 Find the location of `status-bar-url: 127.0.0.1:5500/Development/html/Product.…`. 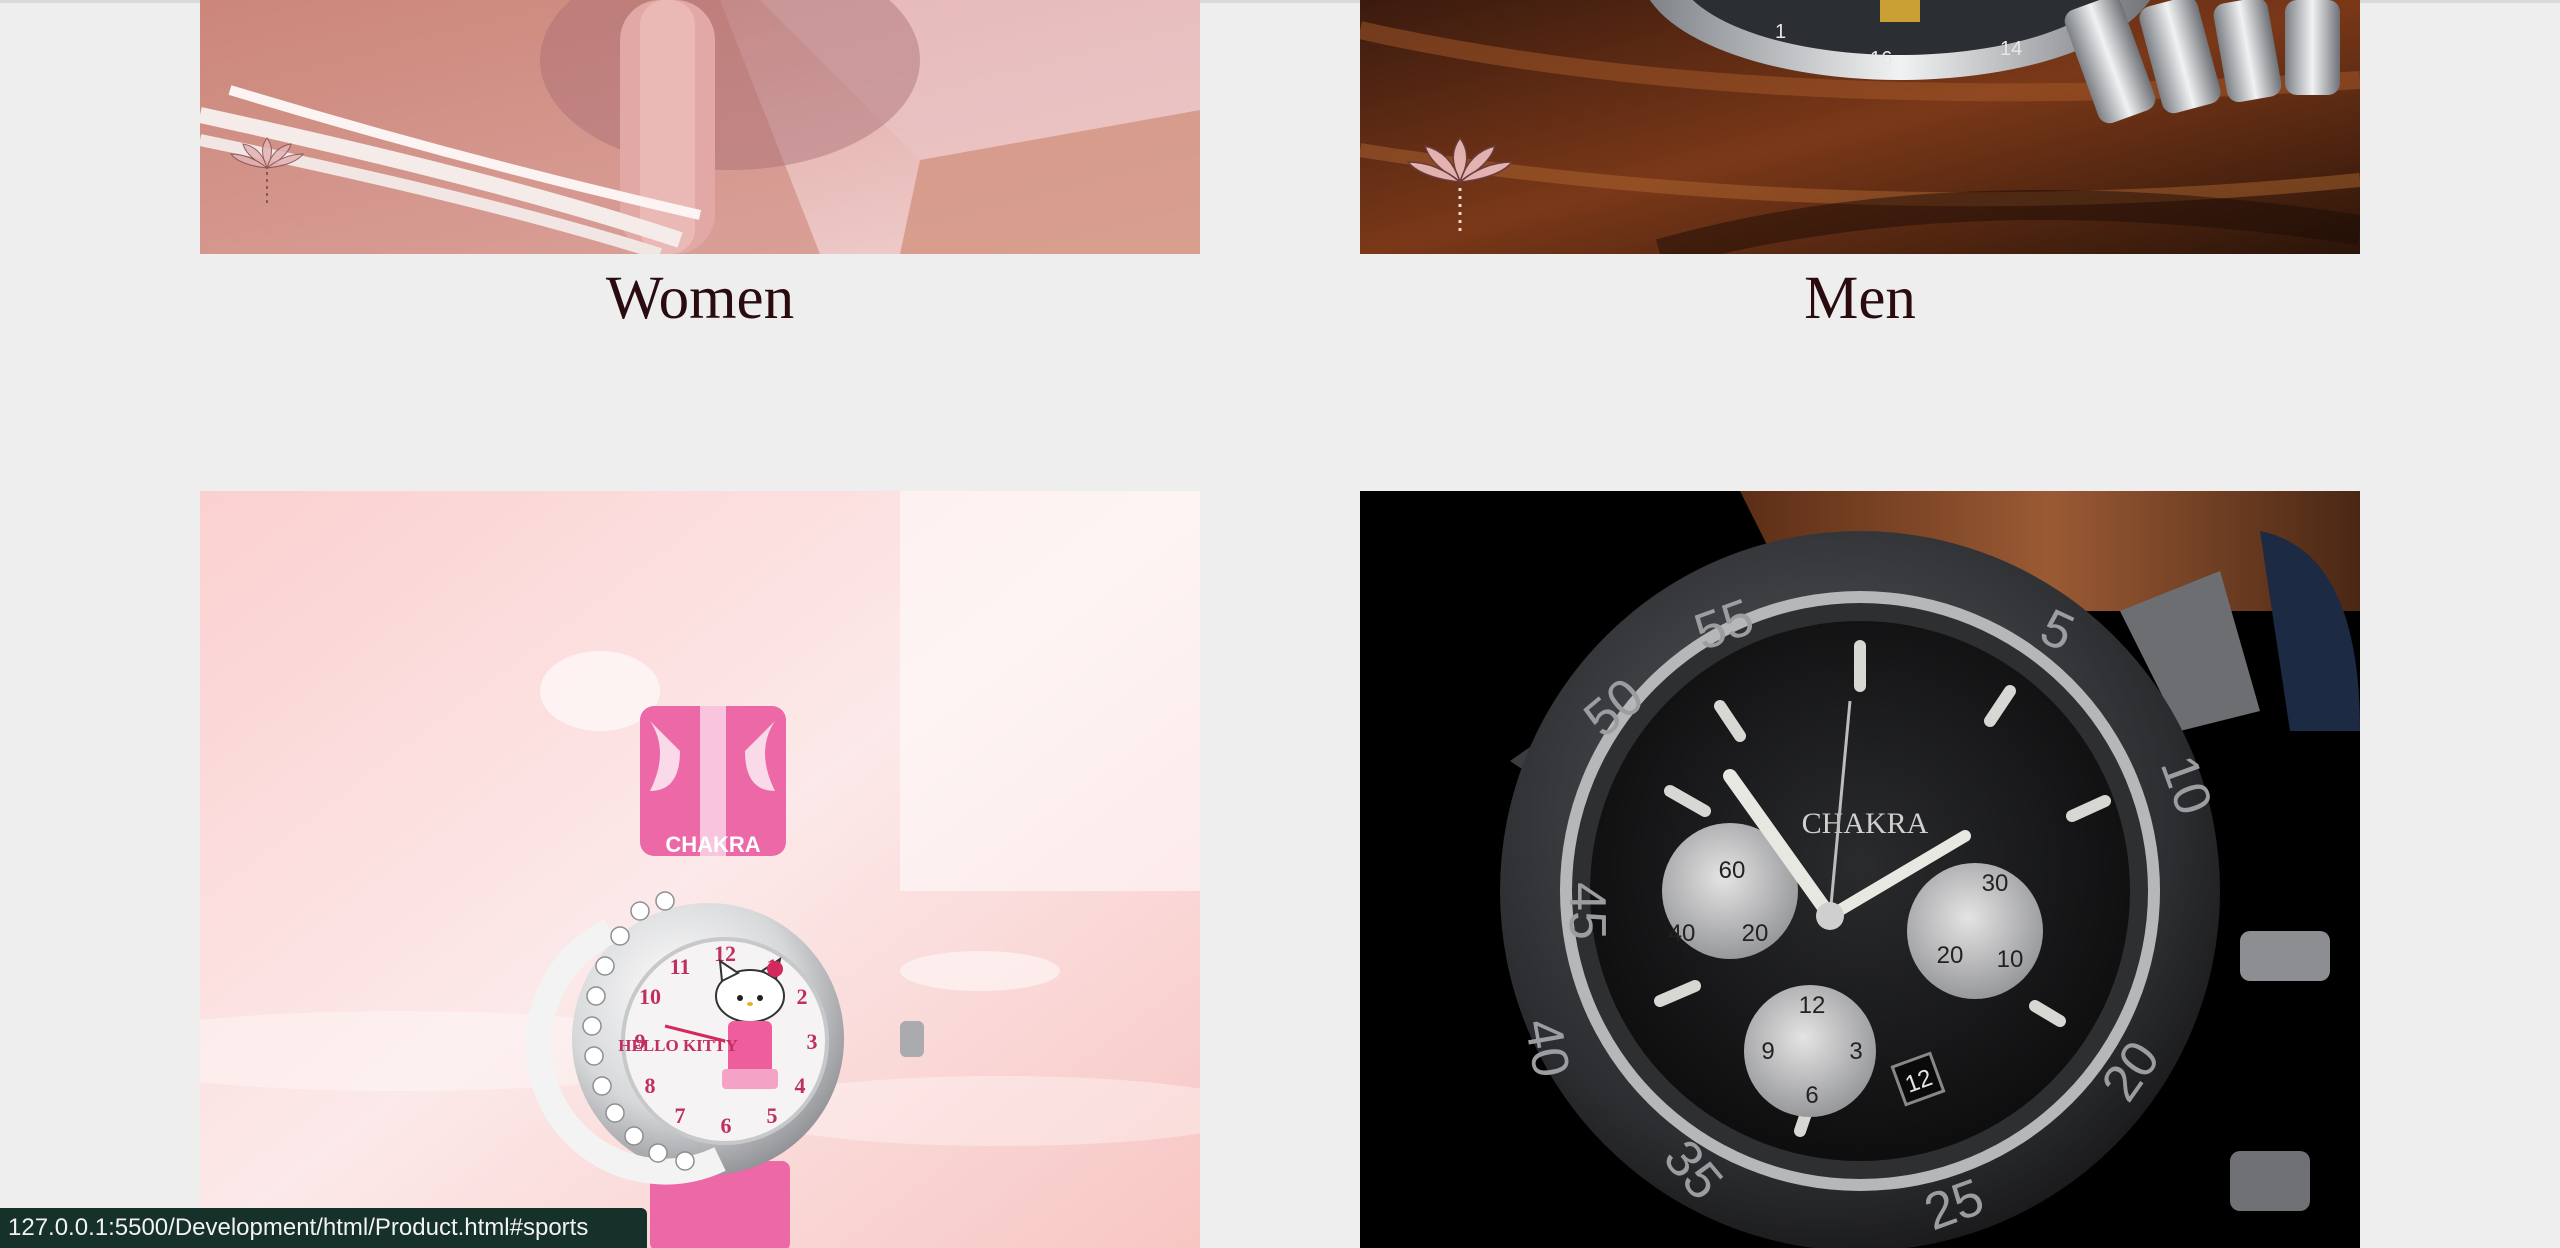

status-bar-url: 127.0.0.1:5500/Development/html/Product.… is located at coordinates (323, 1228).